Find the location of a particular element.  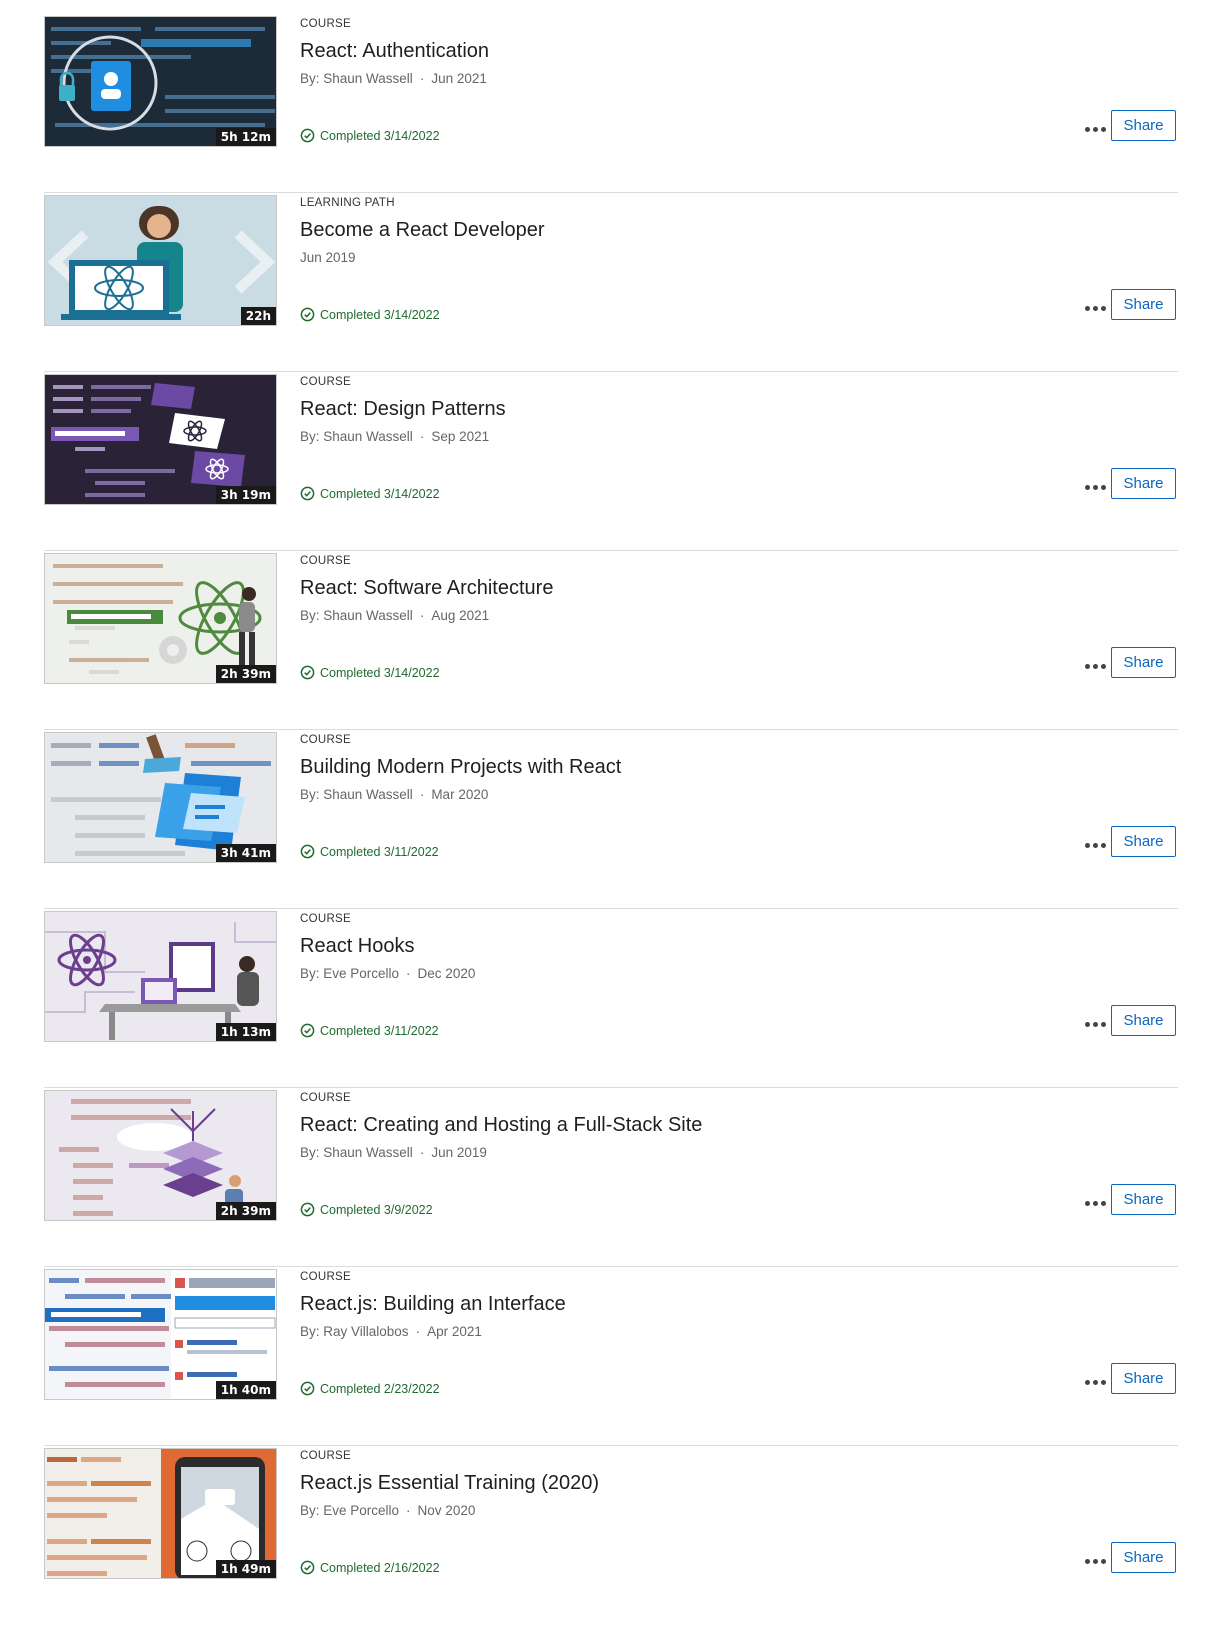

course-meta: By: Shaun Wassell · Mar 2020 is located at coordinates (394, 794).